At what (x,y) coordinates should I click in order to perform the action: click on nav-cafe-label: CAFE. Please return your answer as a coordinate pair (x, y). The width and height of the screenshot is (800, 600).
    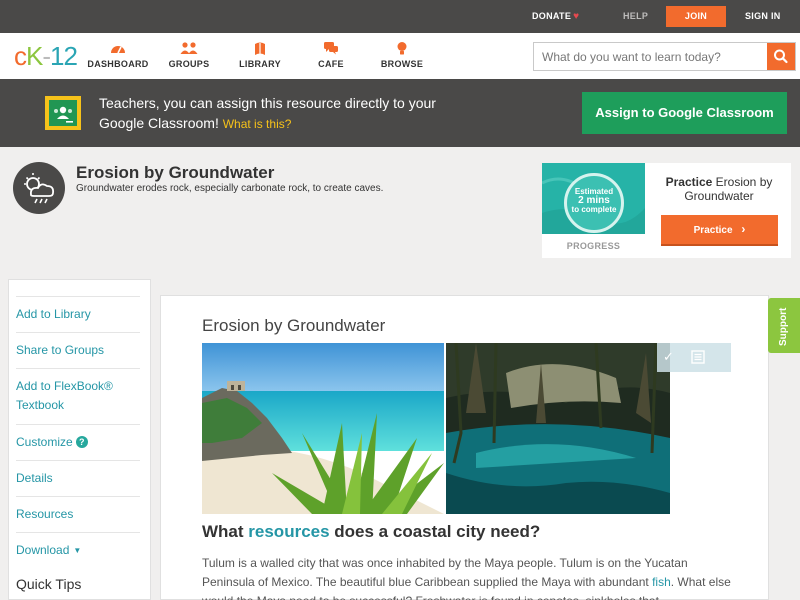
    Looking at the image, I should click on (331, 64).